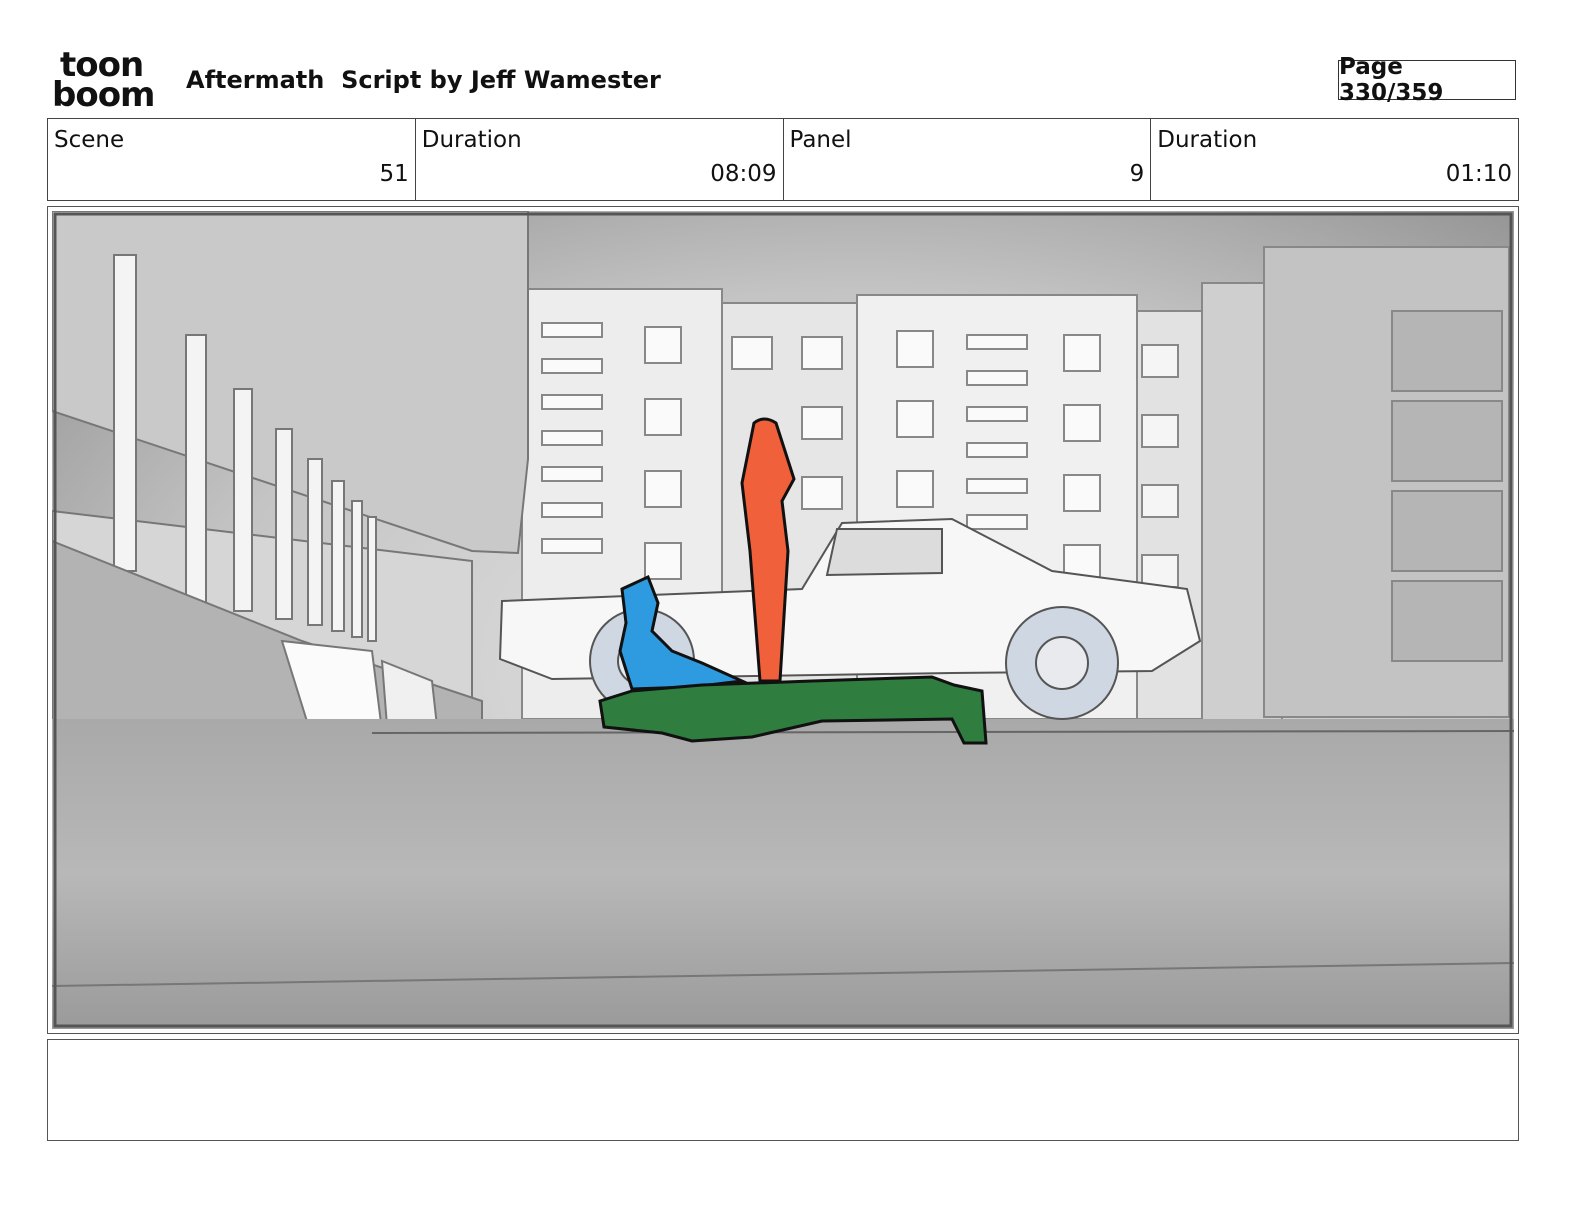 The height and width of the screenshot is (1224, 1584). I want to click on panel-notes-box, so click(783, 1090).